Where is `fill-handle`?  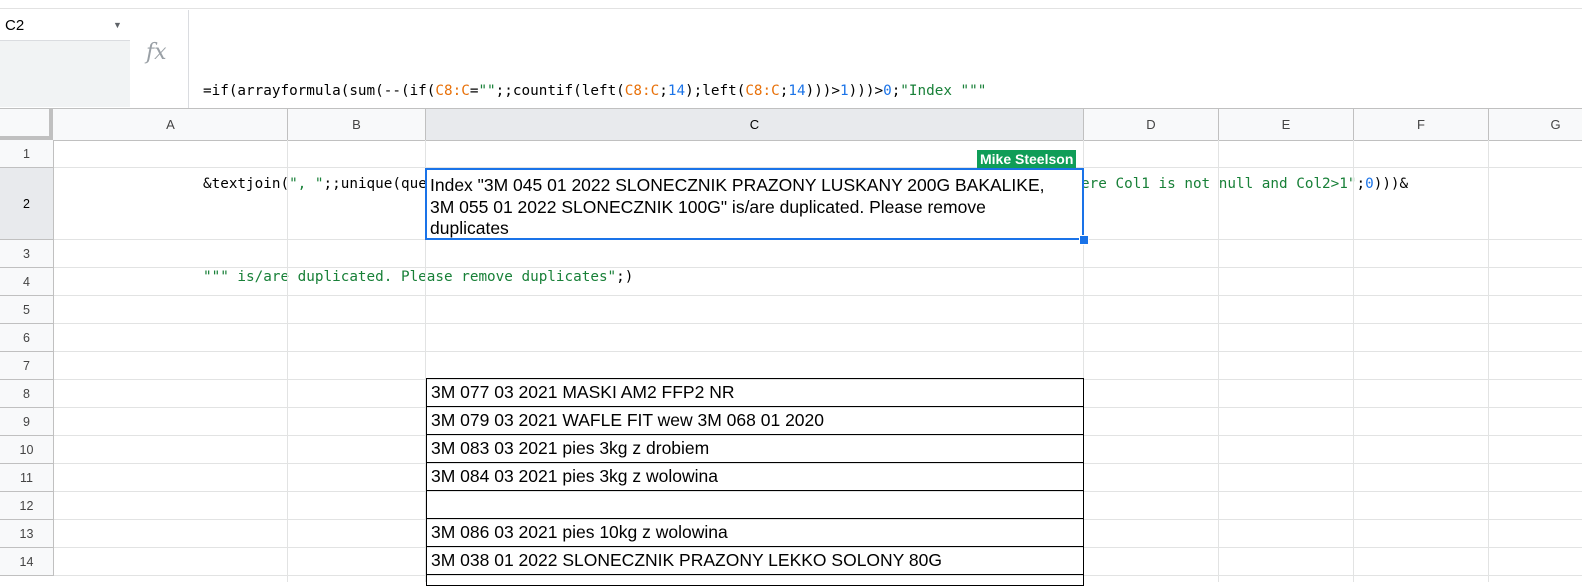 fill-handle is located at coordinates (1084, 240).